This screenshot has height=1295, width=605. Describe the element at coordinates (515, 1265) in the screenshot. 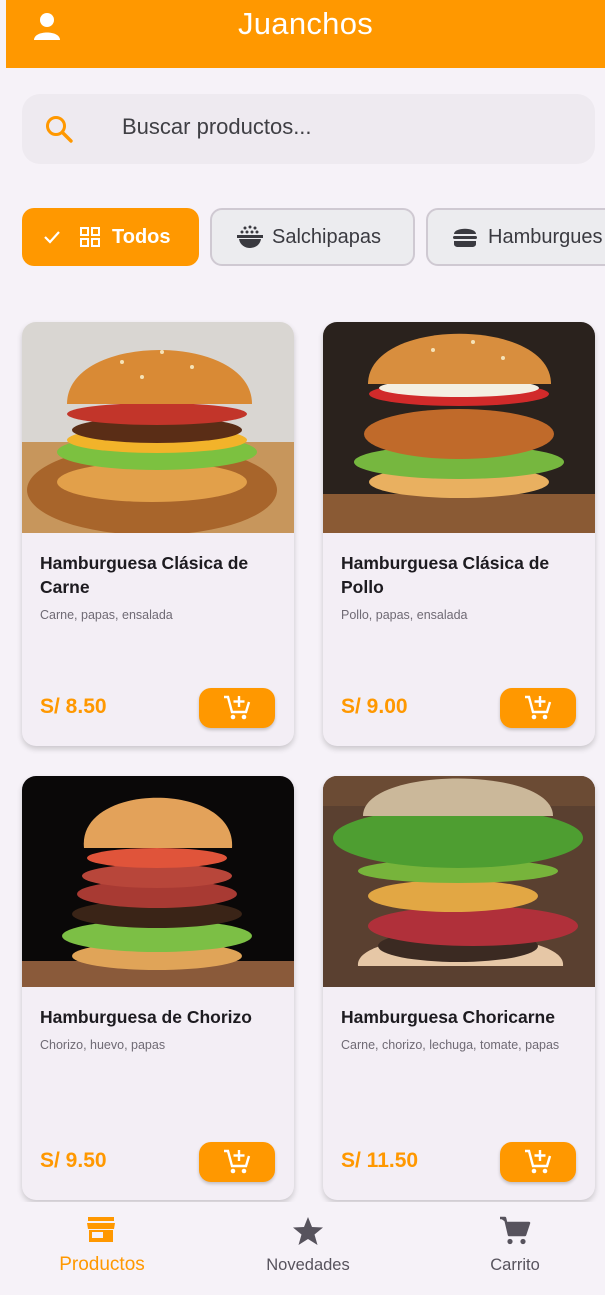

I see `nav-label: Carrito` at that location.